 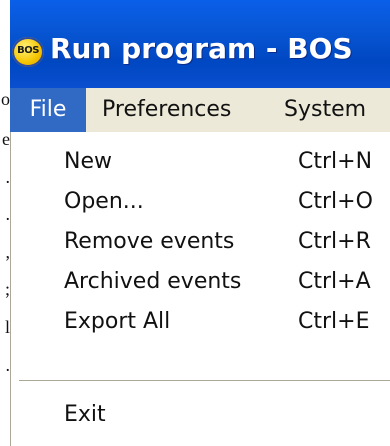 I want to click on menu-item-export-all: Export All Ctrl+E, so click(x=200, y=322).